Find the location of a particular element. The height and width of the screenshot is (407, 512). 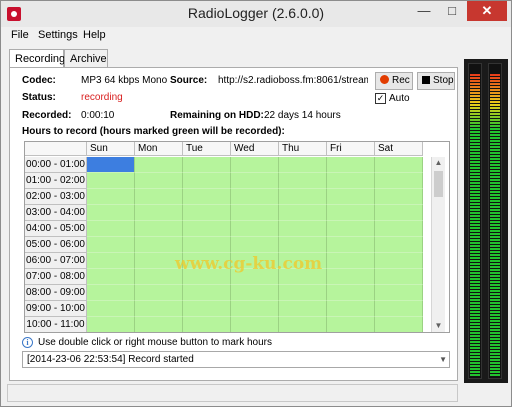

auto-checkbox: ✓ is located at coordinates (380, 98).